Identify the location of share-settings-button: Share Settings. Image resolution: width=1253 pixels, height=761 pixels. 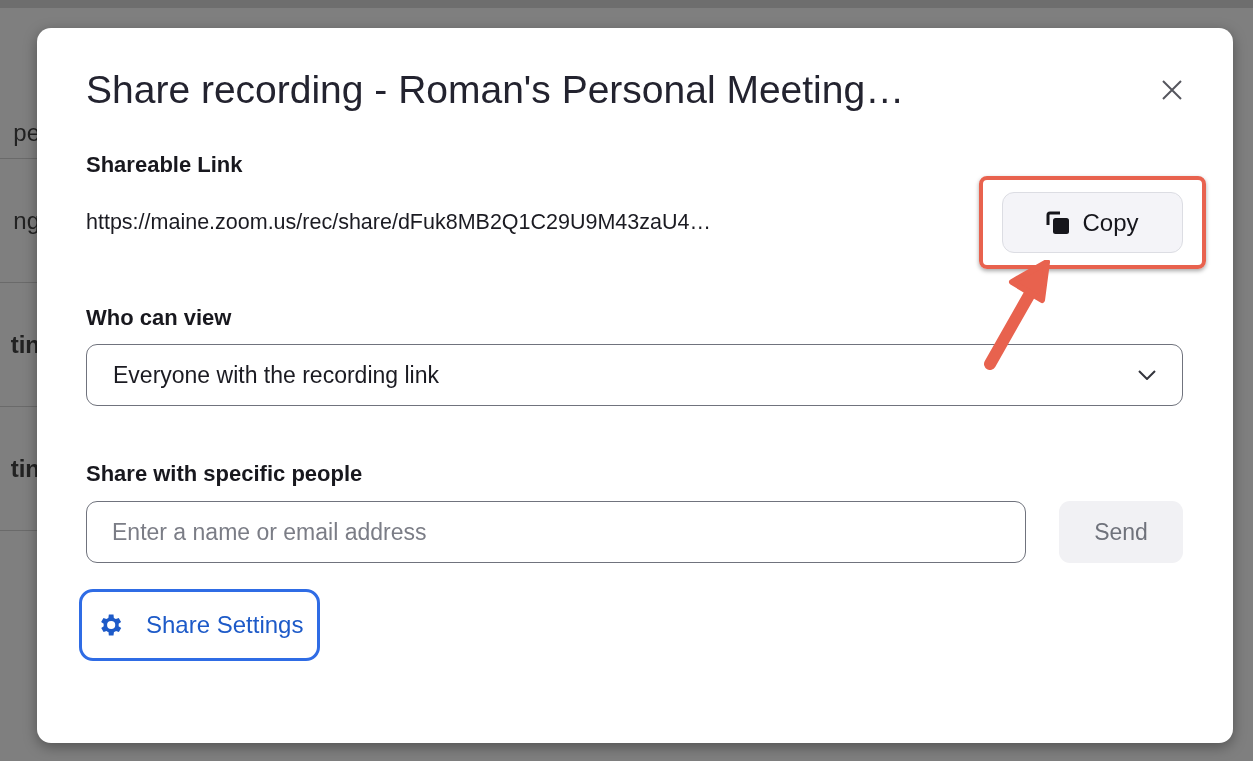
(200, 625).